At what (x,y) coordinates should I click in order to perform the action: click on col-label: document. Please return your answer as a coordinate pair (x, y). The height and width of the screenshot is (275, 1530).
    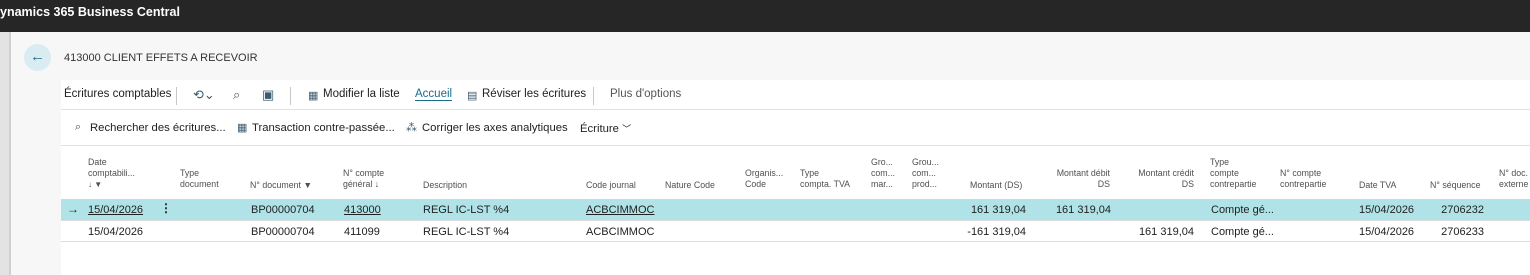
    Looking at the image, I should click on (199, 184).